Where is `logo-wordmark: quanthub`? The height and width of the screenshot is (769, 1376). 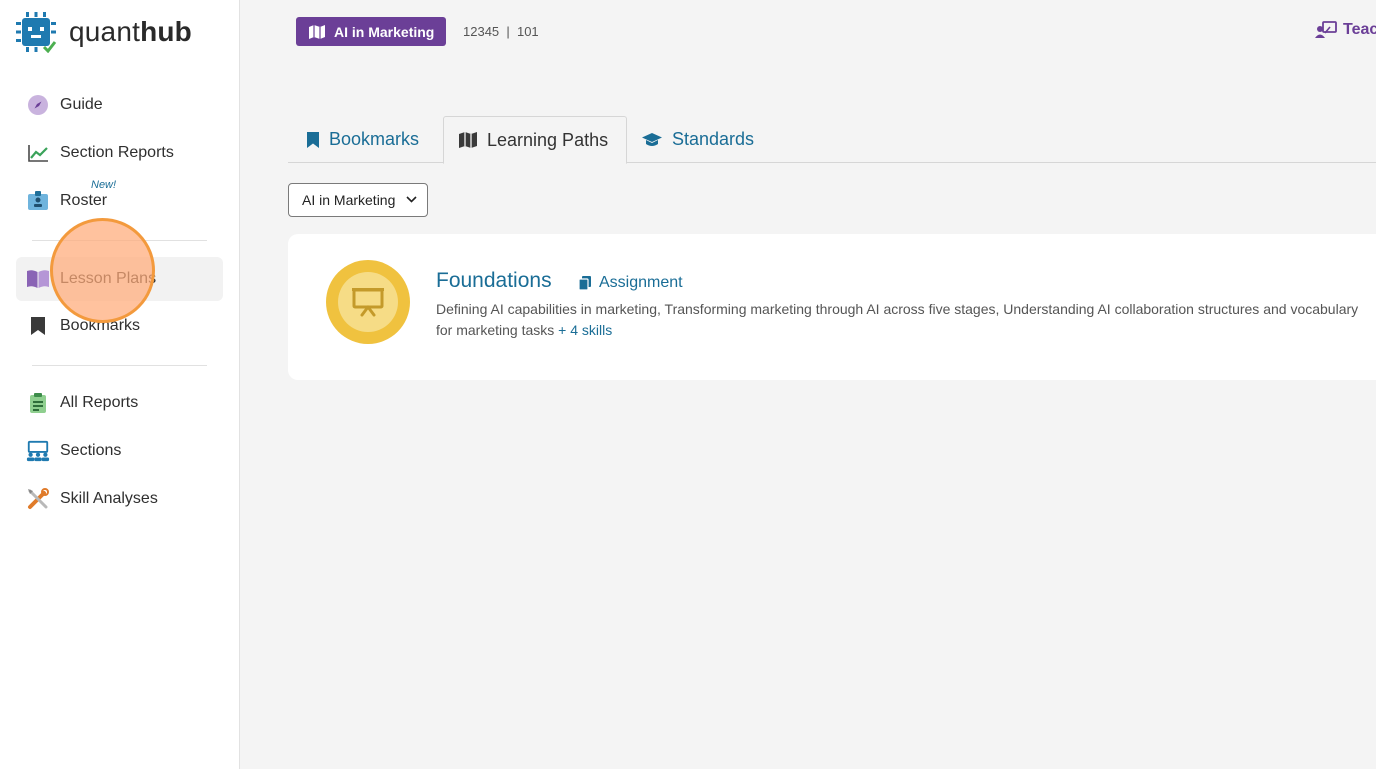
logo-wordmark: quanthub is located at coordinates (130, 31).